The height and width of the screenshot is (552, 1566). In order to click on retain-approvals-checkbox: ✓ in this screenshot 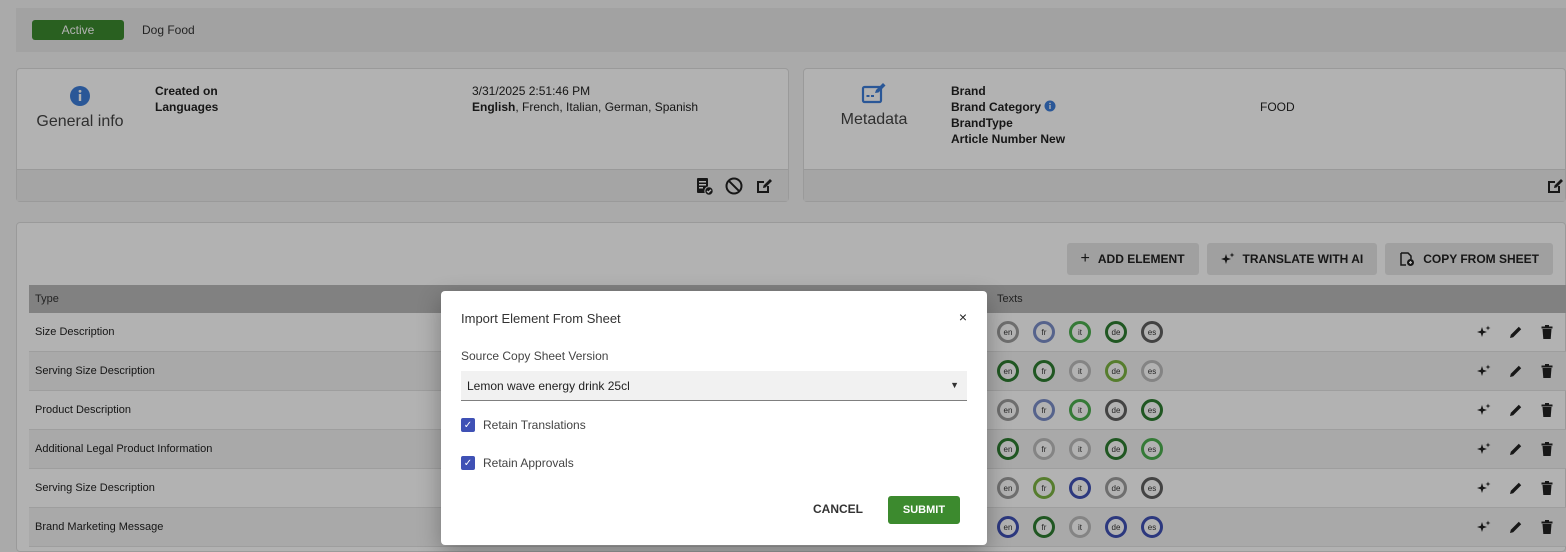, I will do `click(468, 463)`.